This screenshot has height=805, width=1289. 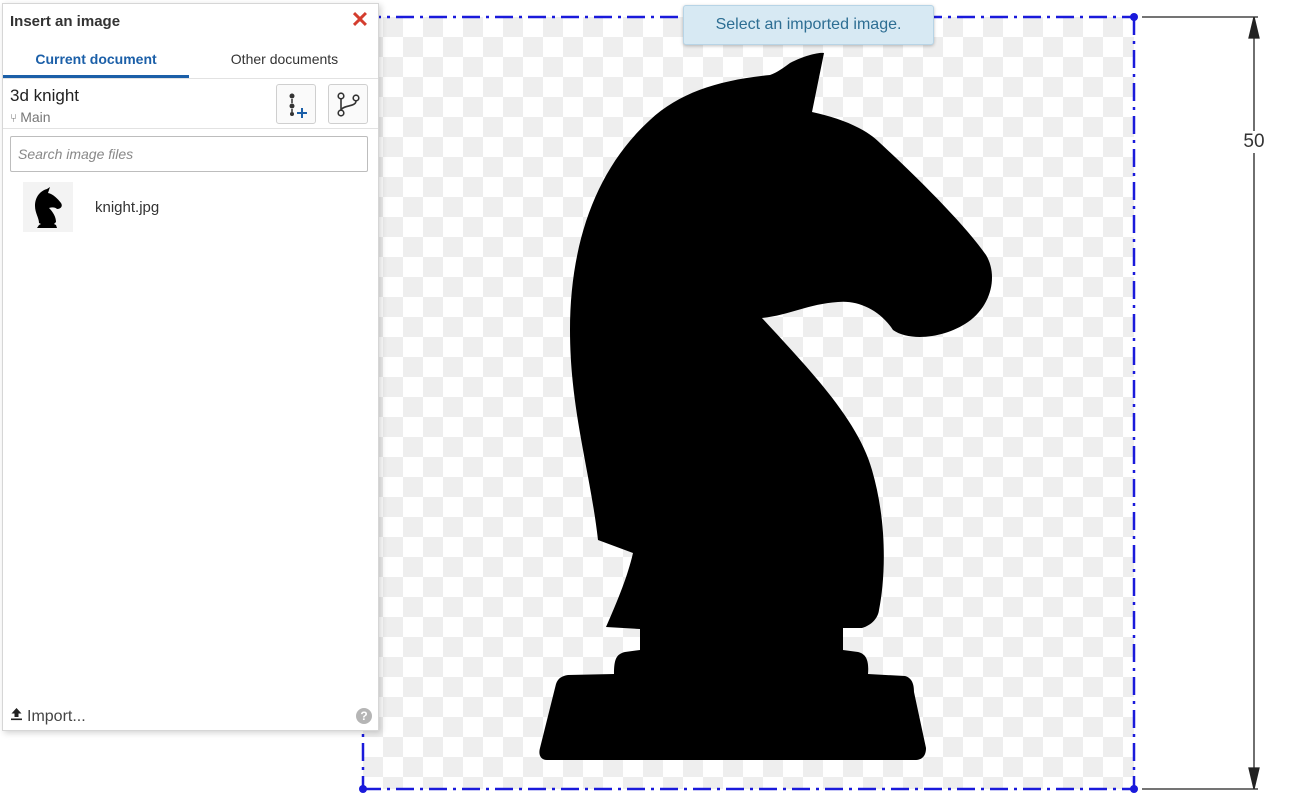 I want to click on search-input, so click(x=189, y=154).